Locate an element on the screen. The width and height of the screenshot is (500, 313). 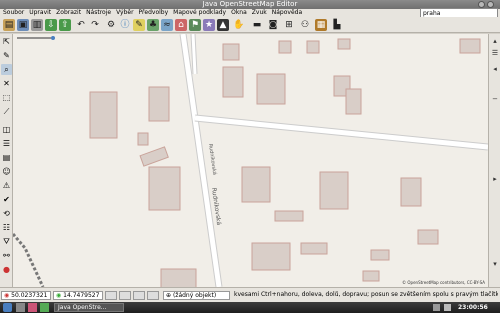
preferences-icon: ⚙ is located at coordinates (111, 25).